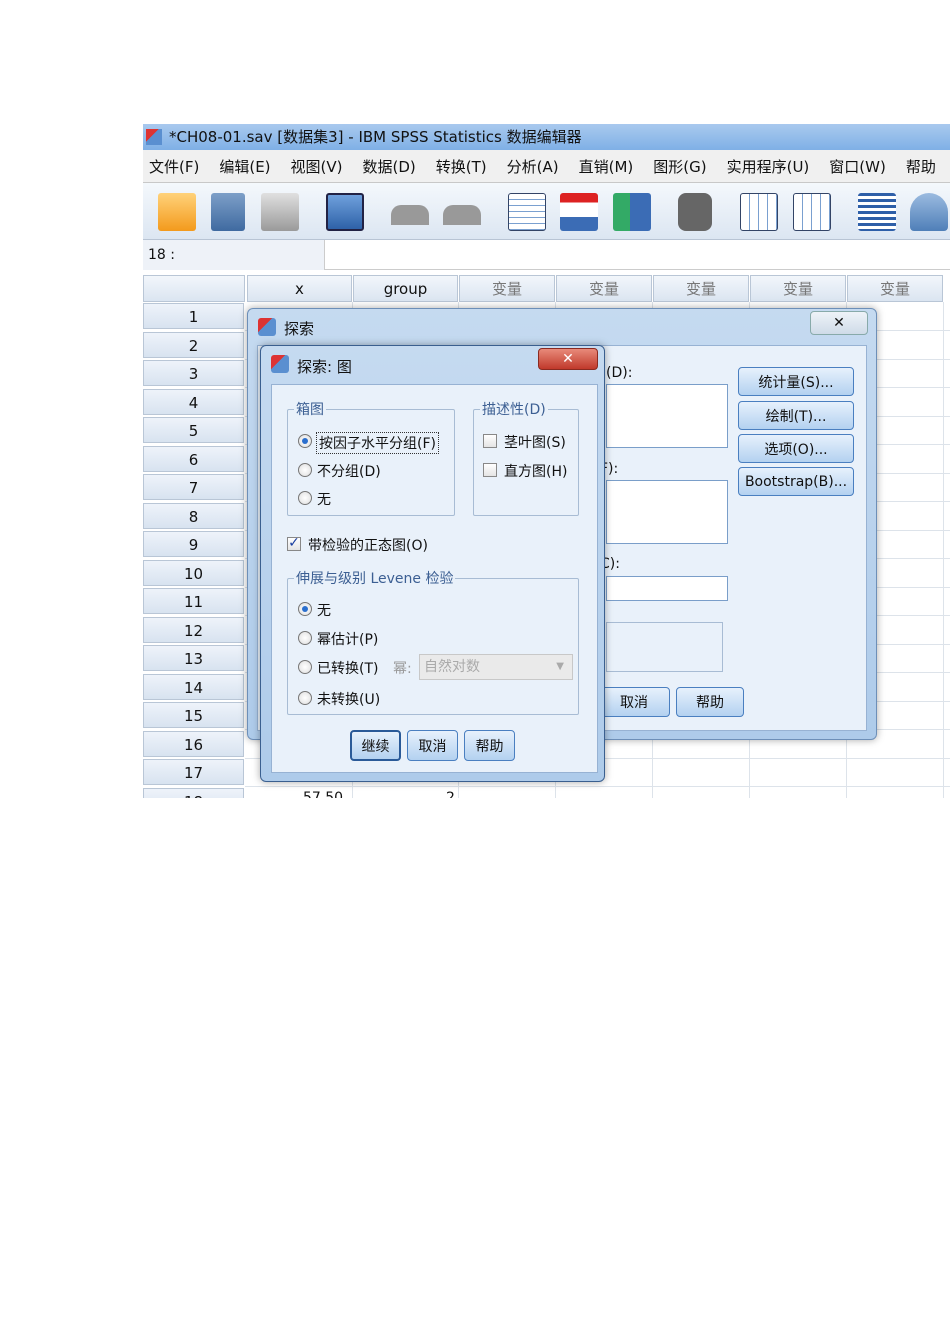 Image resolution: width=950 pixels, height=1344 pixels. What do you see at coordinates (228, 212) in the screenshot?
I see `save-icon` at bounding box center [228, 212].